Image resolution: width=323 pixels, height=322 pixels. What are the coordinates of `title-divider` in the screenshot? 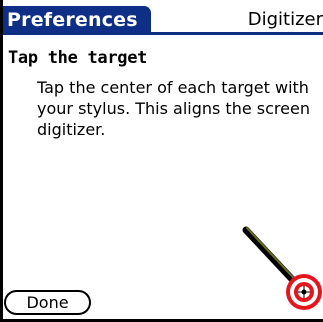 It's located at (163, 33).